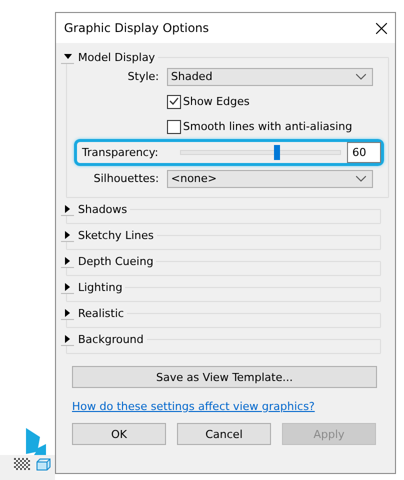 This screenshot has width=404, height=480. Describe the element at coordinates (364, 152) in the screenshot. I see `transparency-input: 60` at that location.